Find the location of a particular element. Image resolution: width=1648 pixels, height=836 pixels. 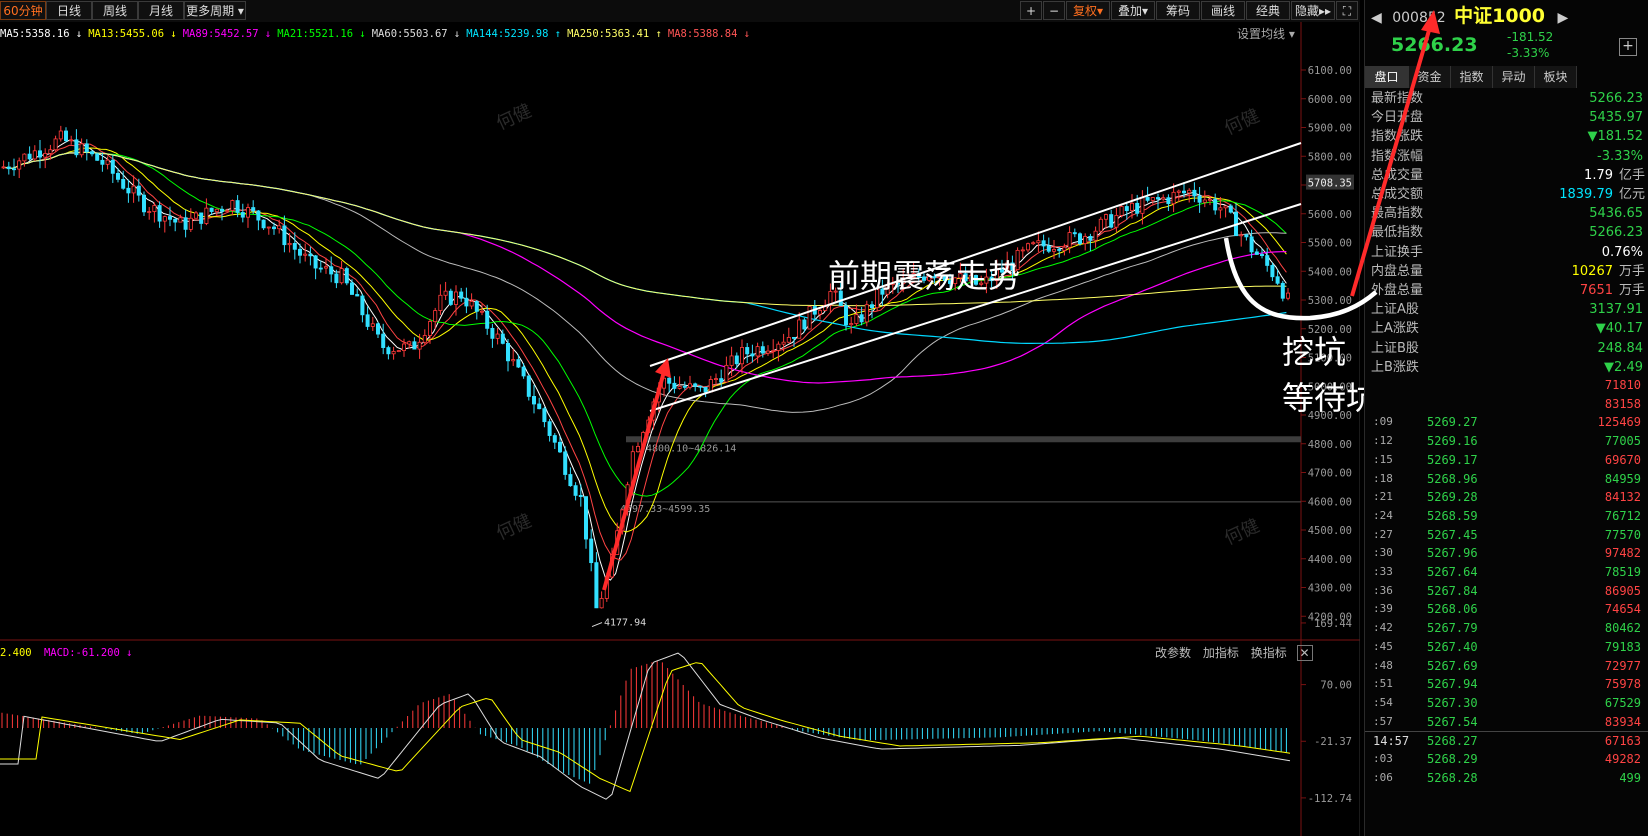

tab-orderbook: 盘口 is located at coordinates (1387, 77).